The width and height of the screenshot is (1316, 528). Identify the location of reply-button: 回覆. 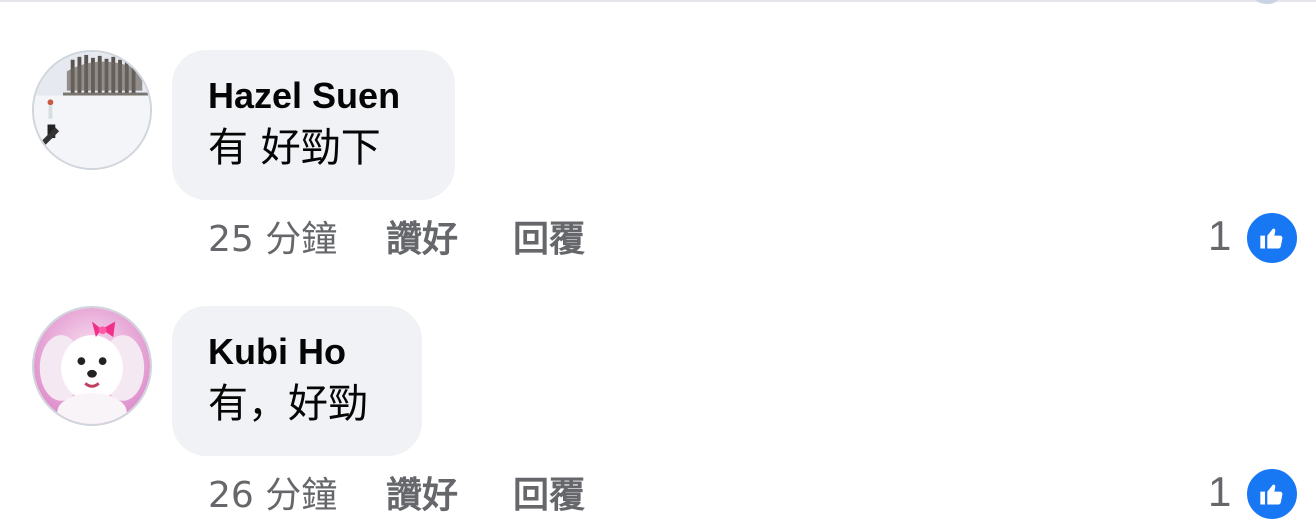
(549, 496).